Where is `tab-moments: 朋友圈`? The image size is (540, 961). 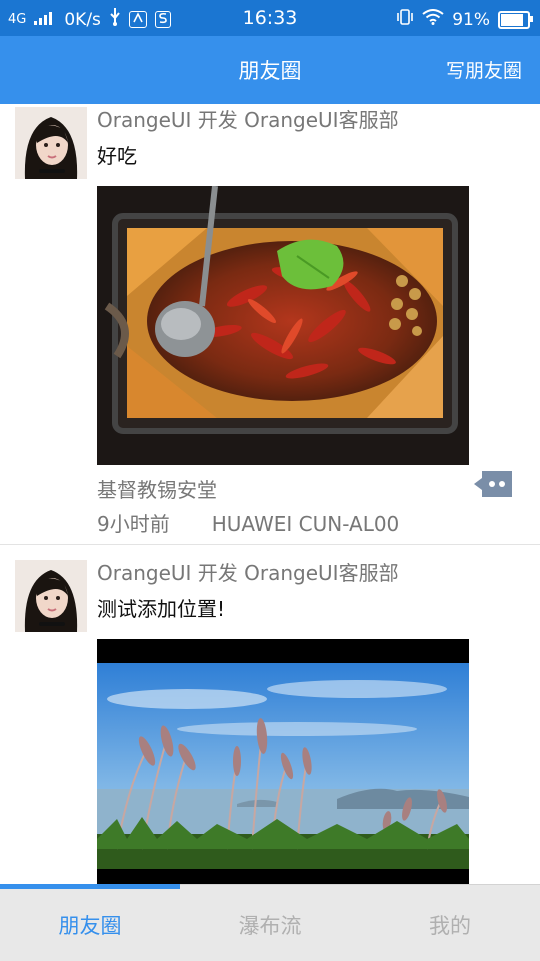
tab-moments: 朋友圈 is located at coordinates (90, 925).